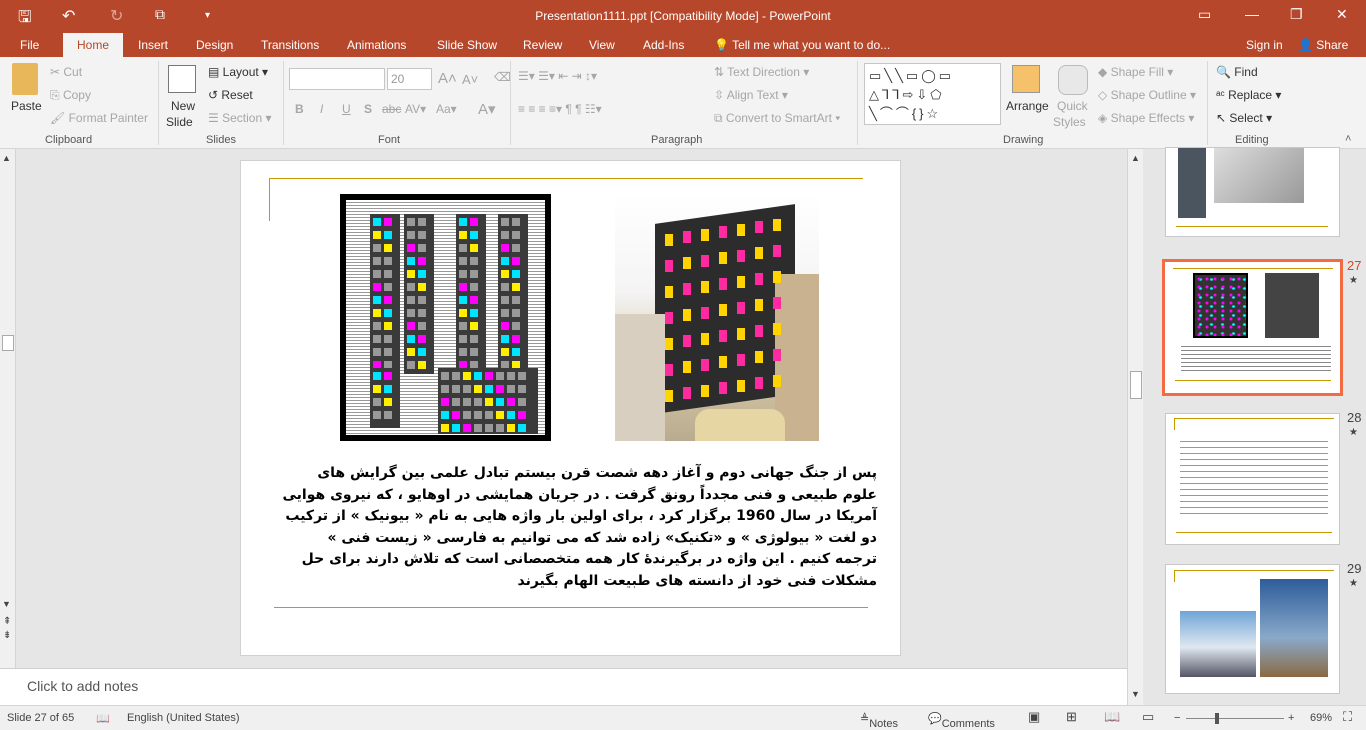 This screenshot has height=730, width=1366. What do you see at coordinates (467, 45) in the screenshot?
I see `tab-slide-show: Slide Show` at bounding box center [467, 45].